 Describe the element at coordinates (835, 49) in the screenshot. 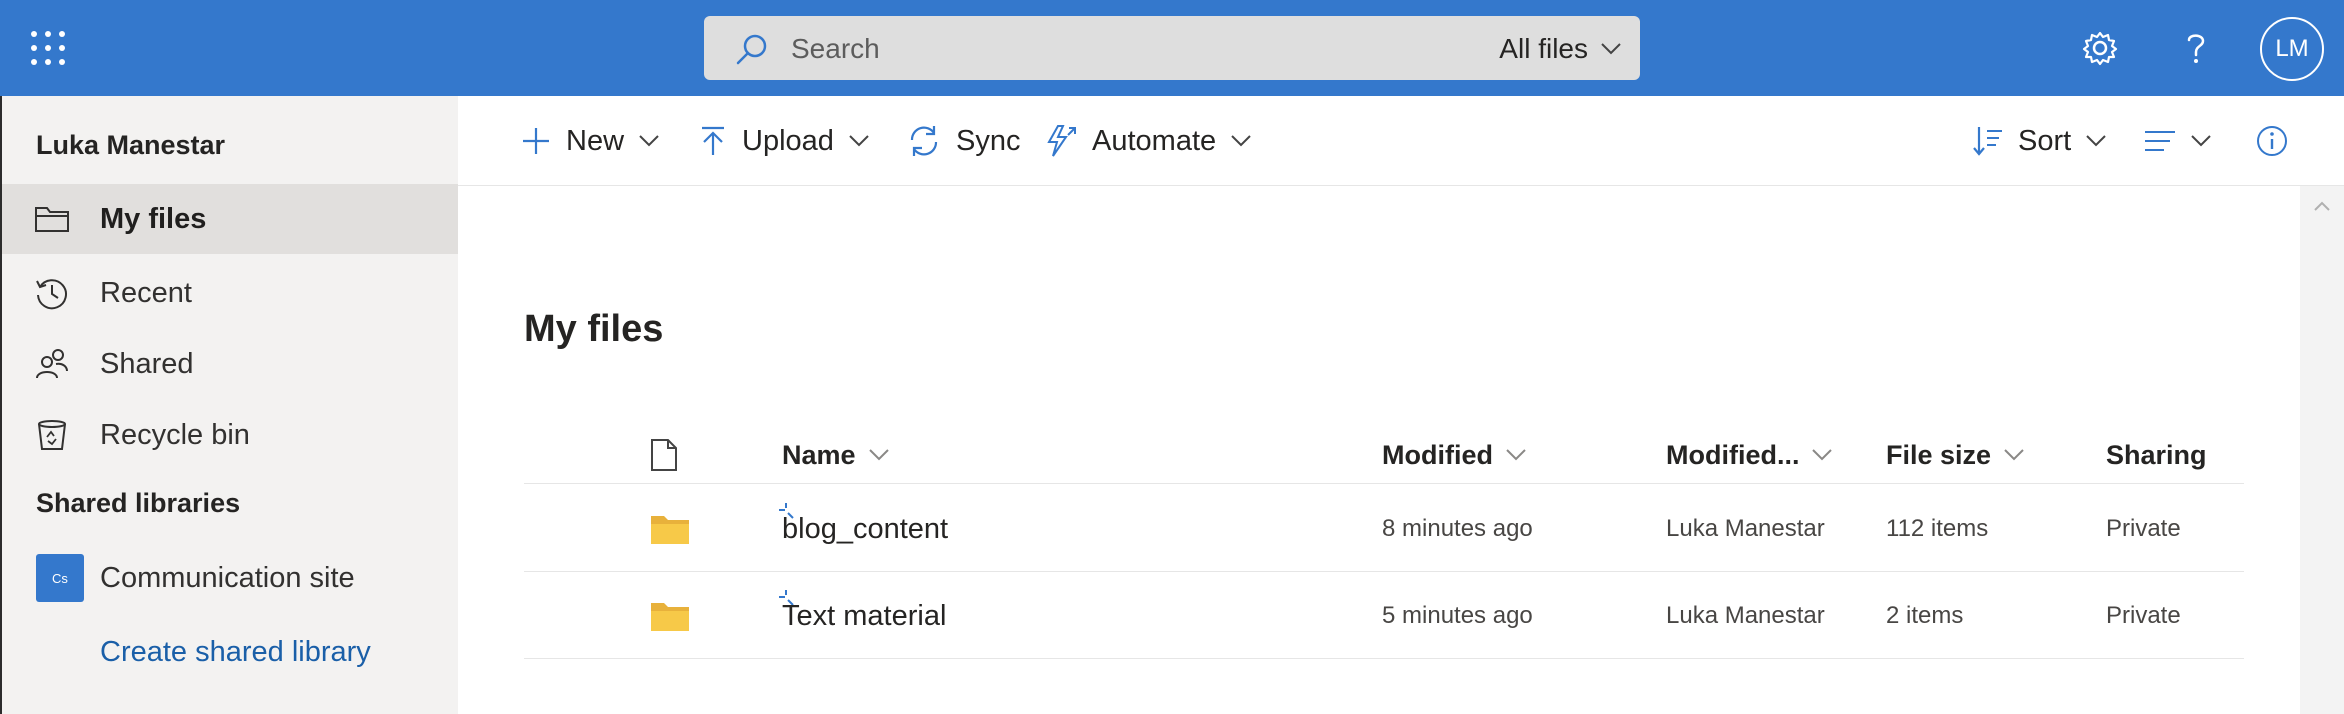

I see `search-input: Search` at that location.